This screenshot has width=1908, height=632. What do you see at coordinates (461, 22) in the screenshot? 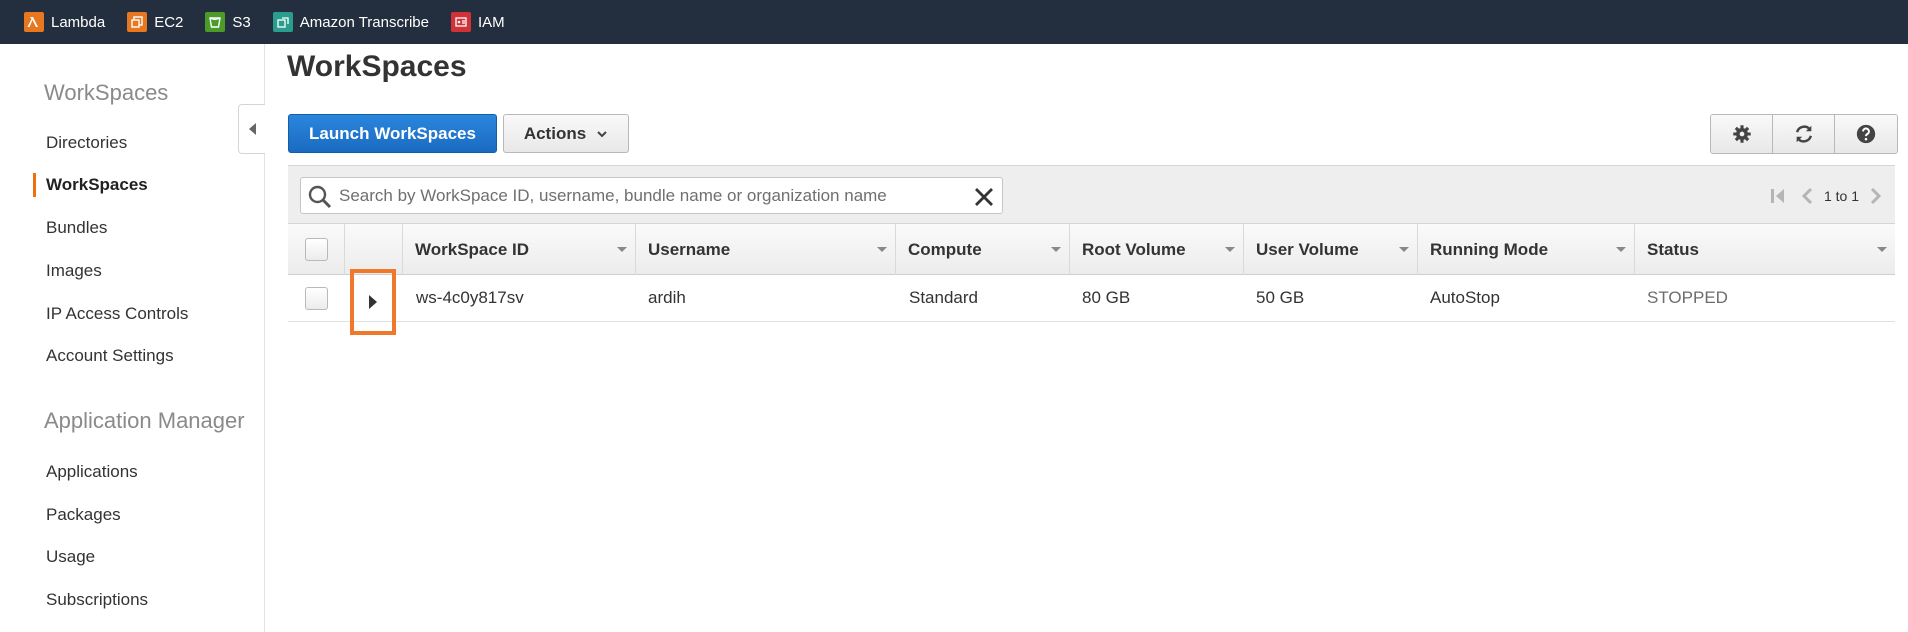
I see `iam-icon` at bounding box center [461, 22].